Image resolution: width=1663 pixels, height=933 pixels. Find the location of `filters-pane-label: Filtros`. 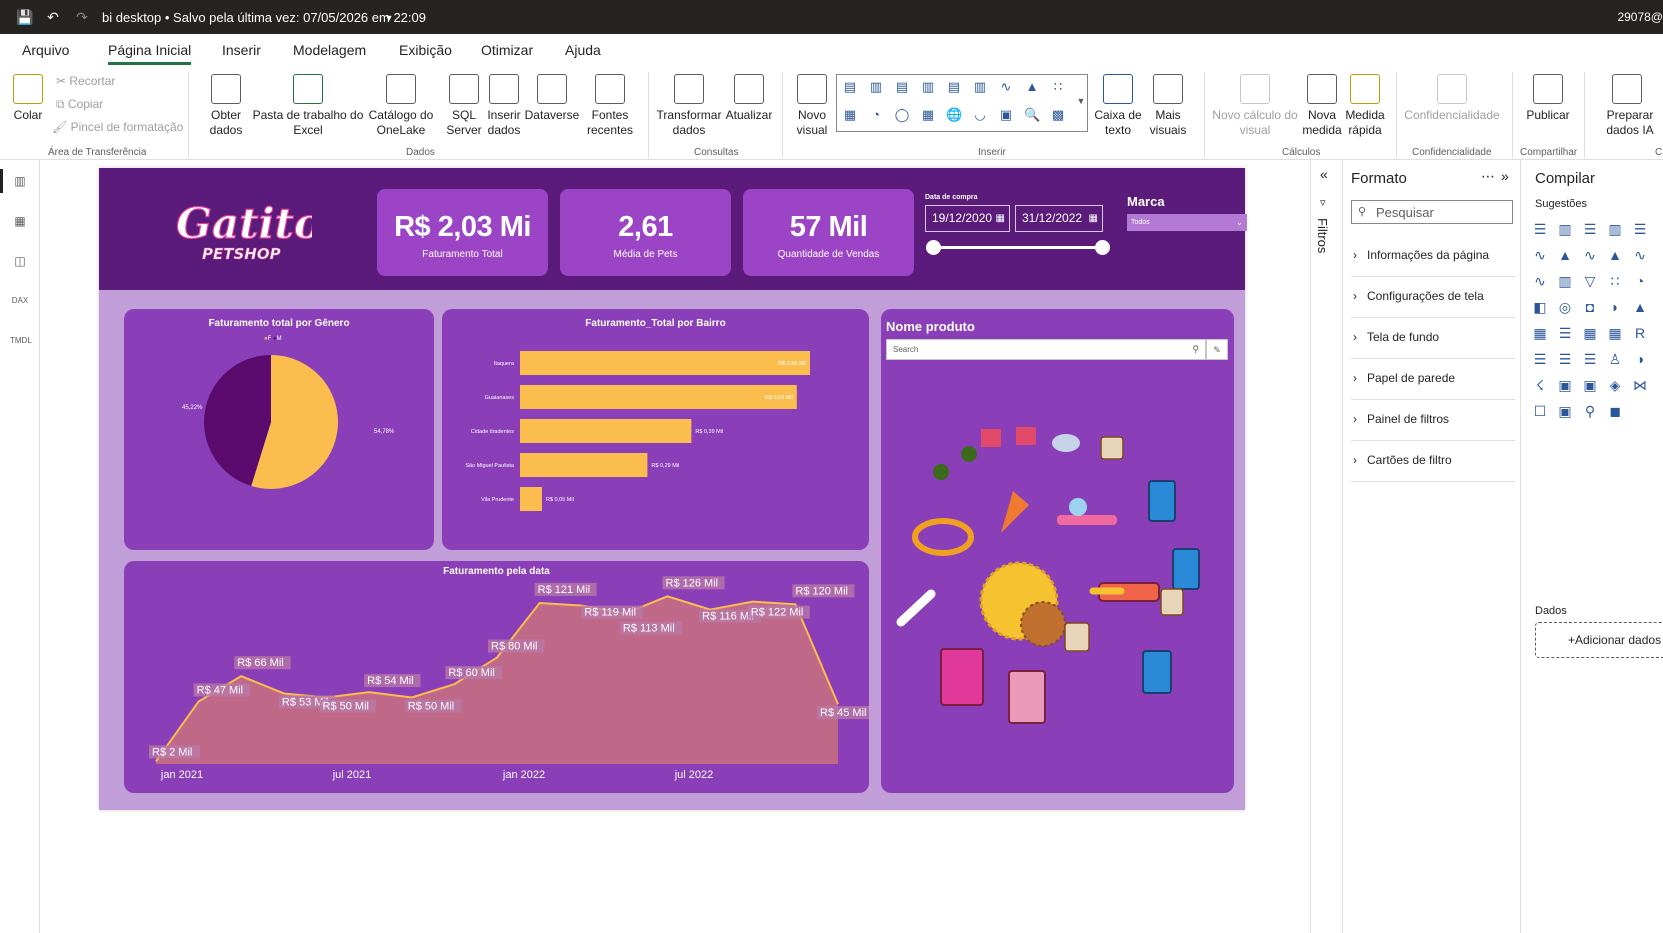

filters-pane-label: Filtros is located at coordinates (1322, 235).